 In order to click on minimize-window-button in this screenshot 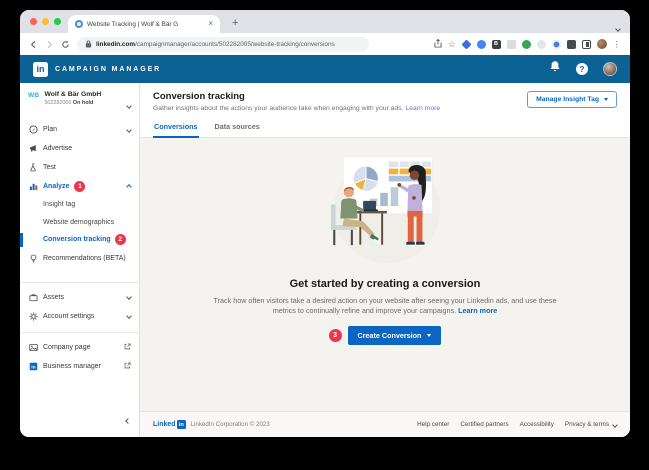, I will do `click(45, 21)`.